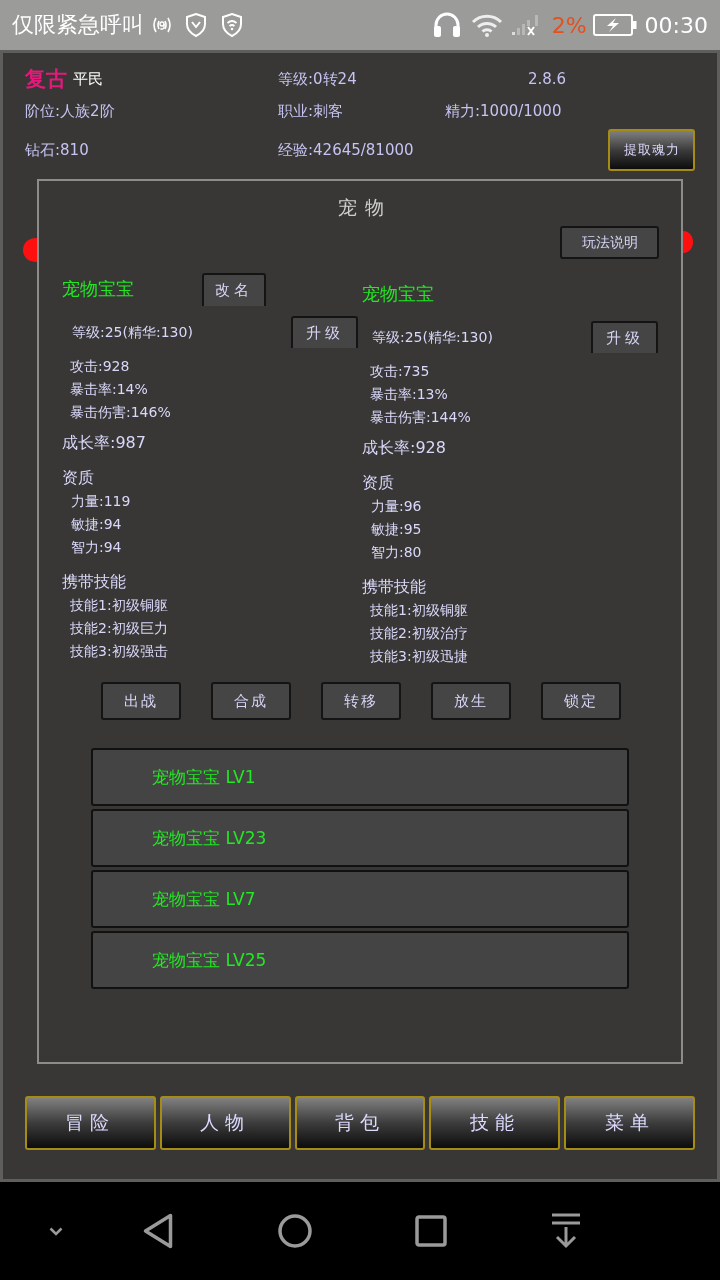  I want to click on recent-apps-icon, so click(431, 1231).